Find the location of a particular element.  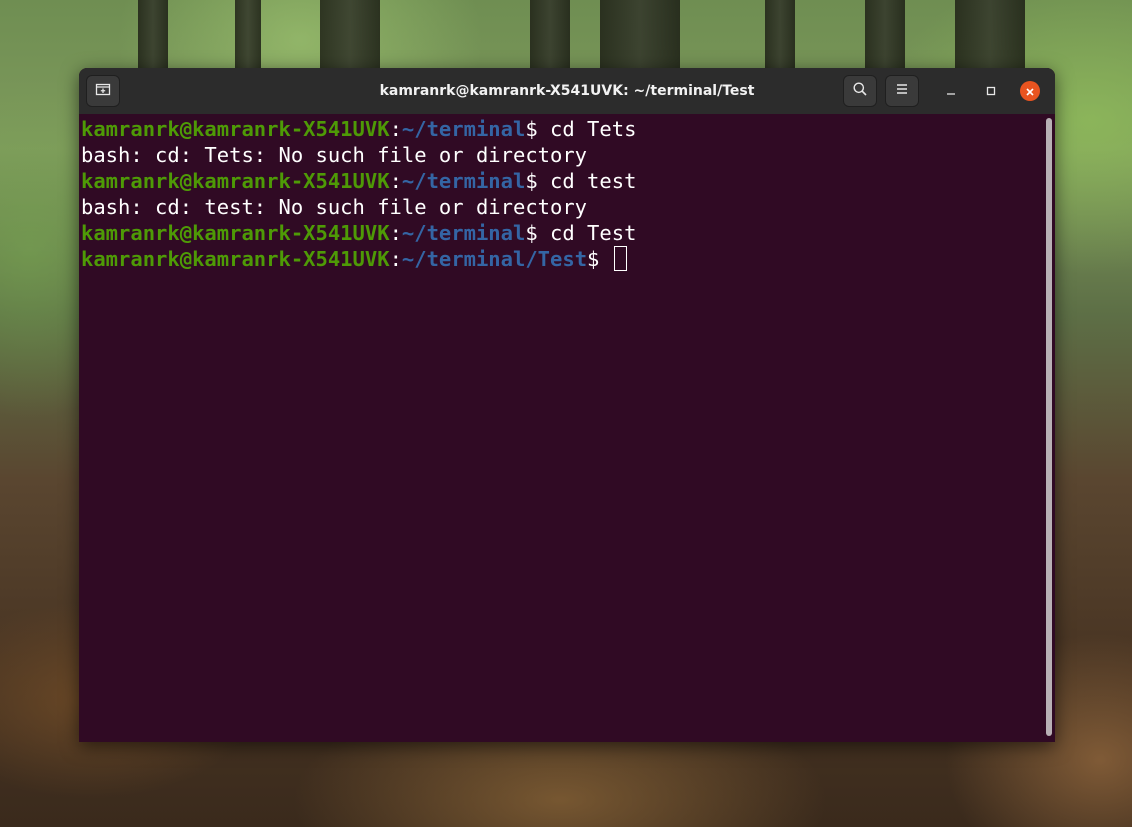

new-tab-button is located at coordinates (103, 91).